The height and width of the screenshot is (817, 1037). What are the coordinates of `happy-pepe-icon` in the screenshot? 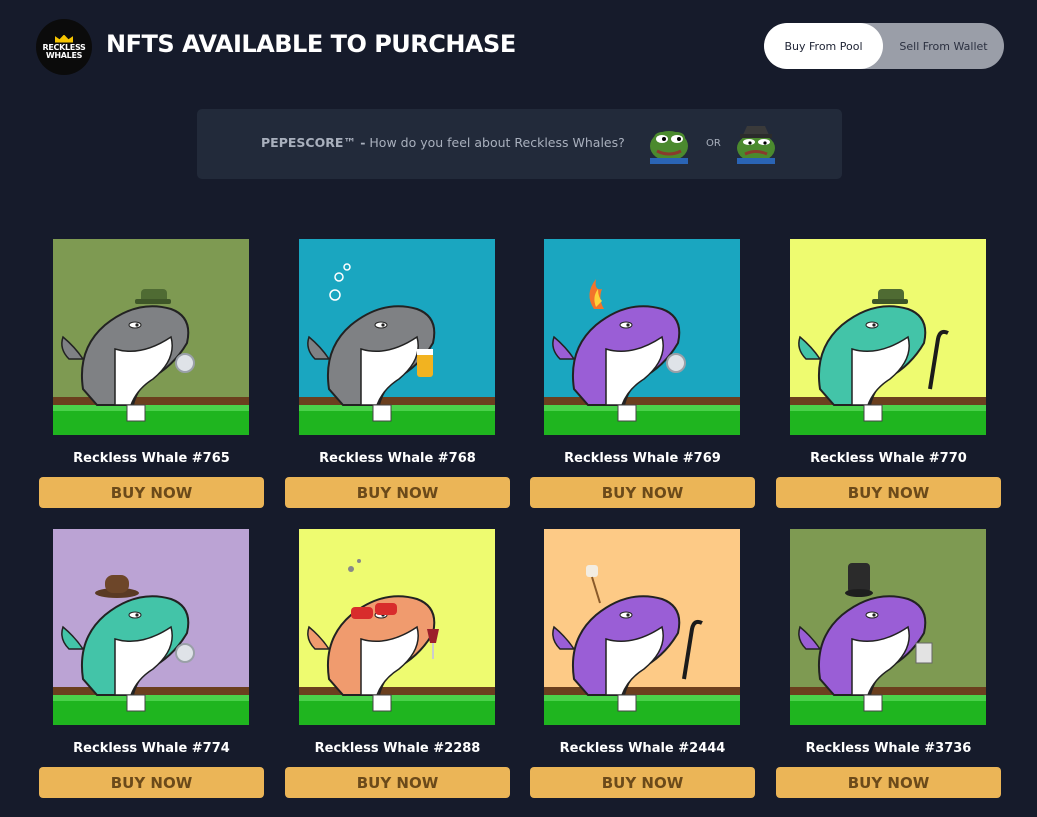 It's located at (669, 143).